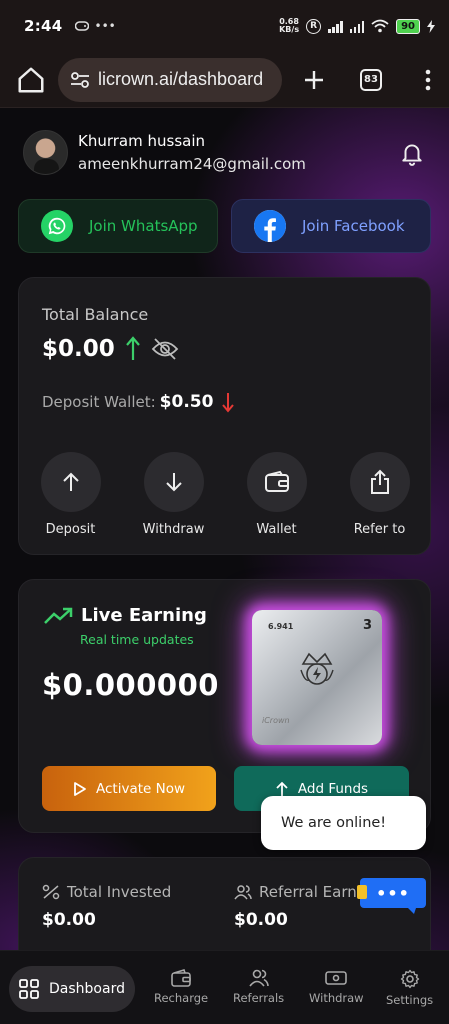  What do you see at coordinates (281, 626) in the screenshot?
I see `chip-serial: 6.941` at bounding box center [281, 626].